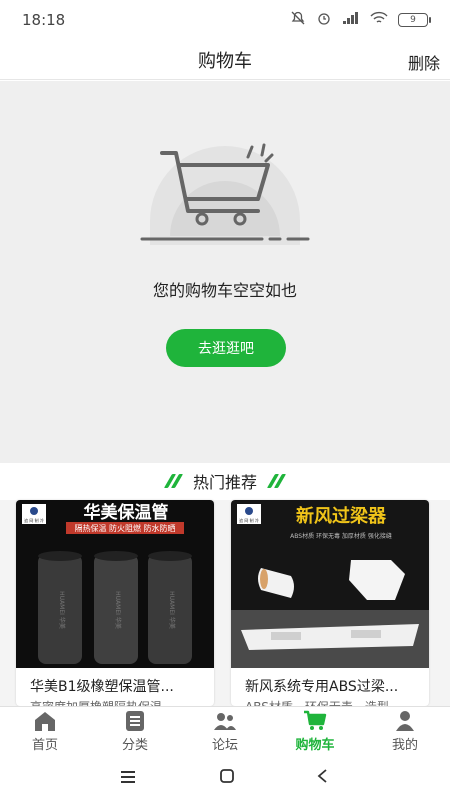 The width and height of the screenshot is (450, 800). Describe the element at coordinates (129, 778) in the screenshot. I see `menu-icon` at that location.